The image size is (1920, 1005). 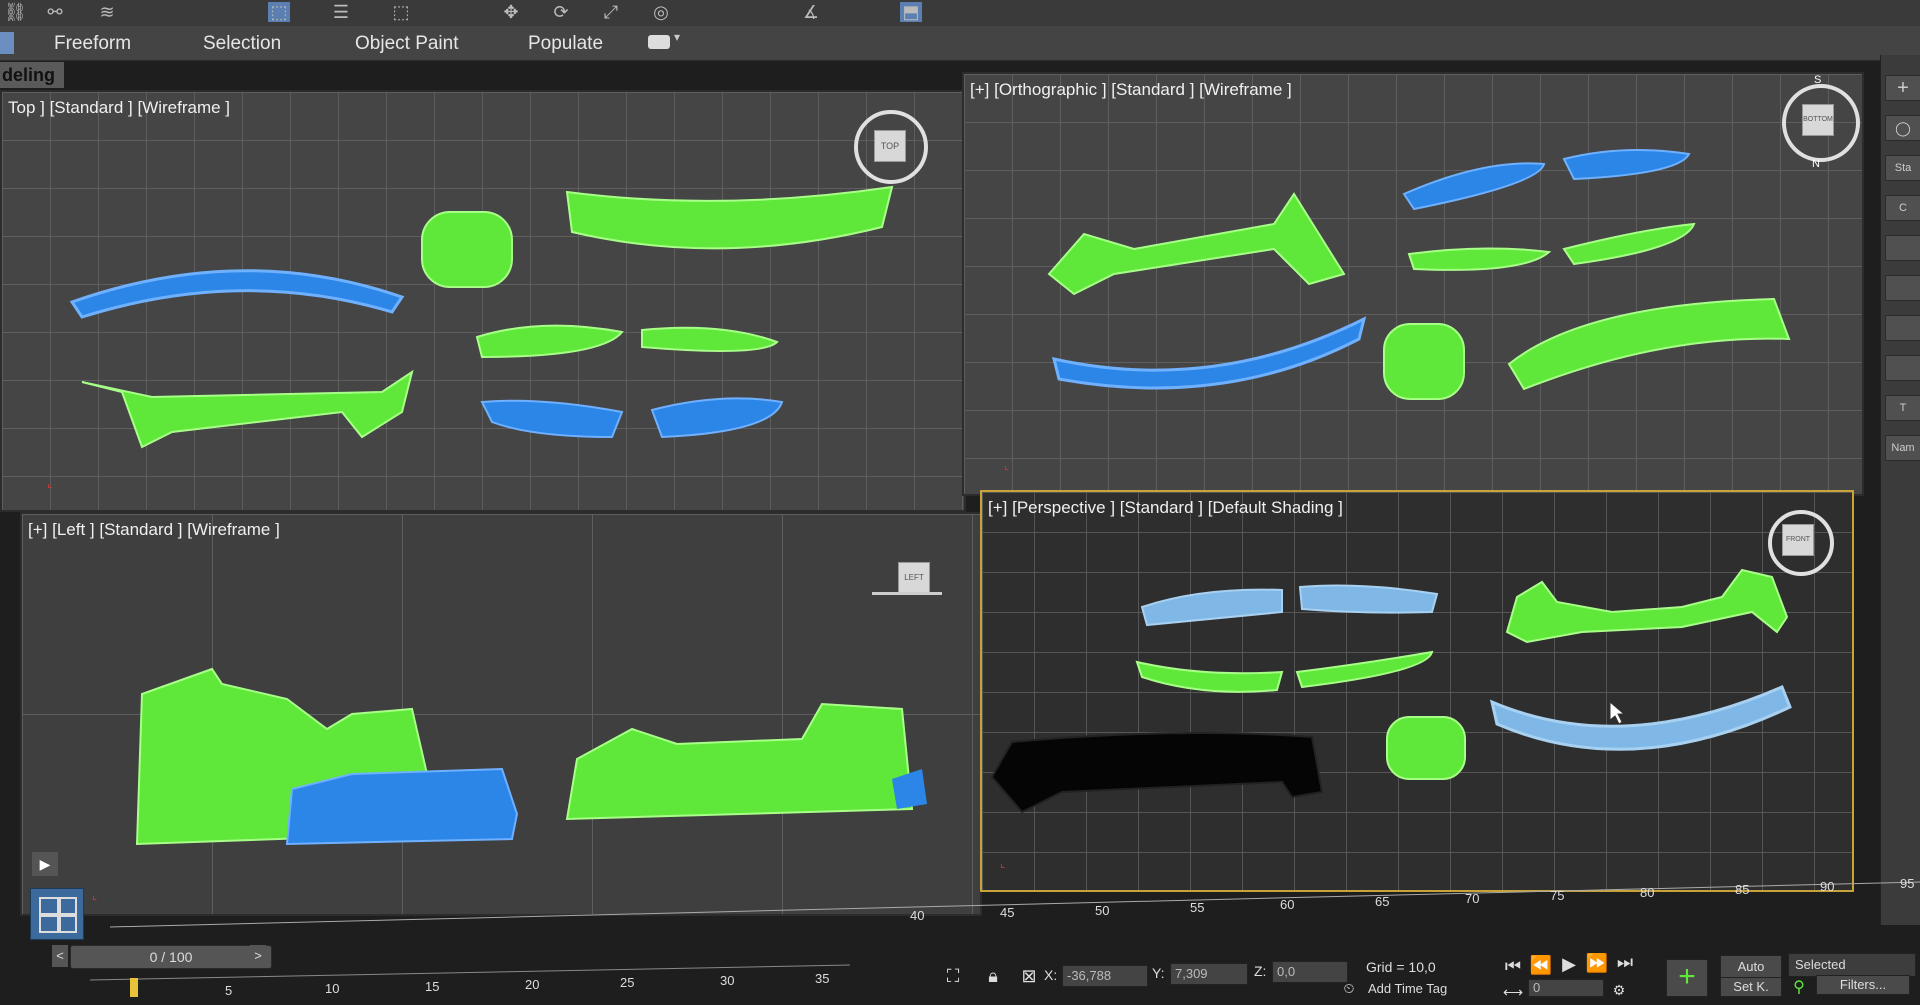 What do you see at coordinates (1900, 490) in the screenshot?
I see `command-panel: + ◯ Sta C T Nam` at bounding box center [1900, 490].